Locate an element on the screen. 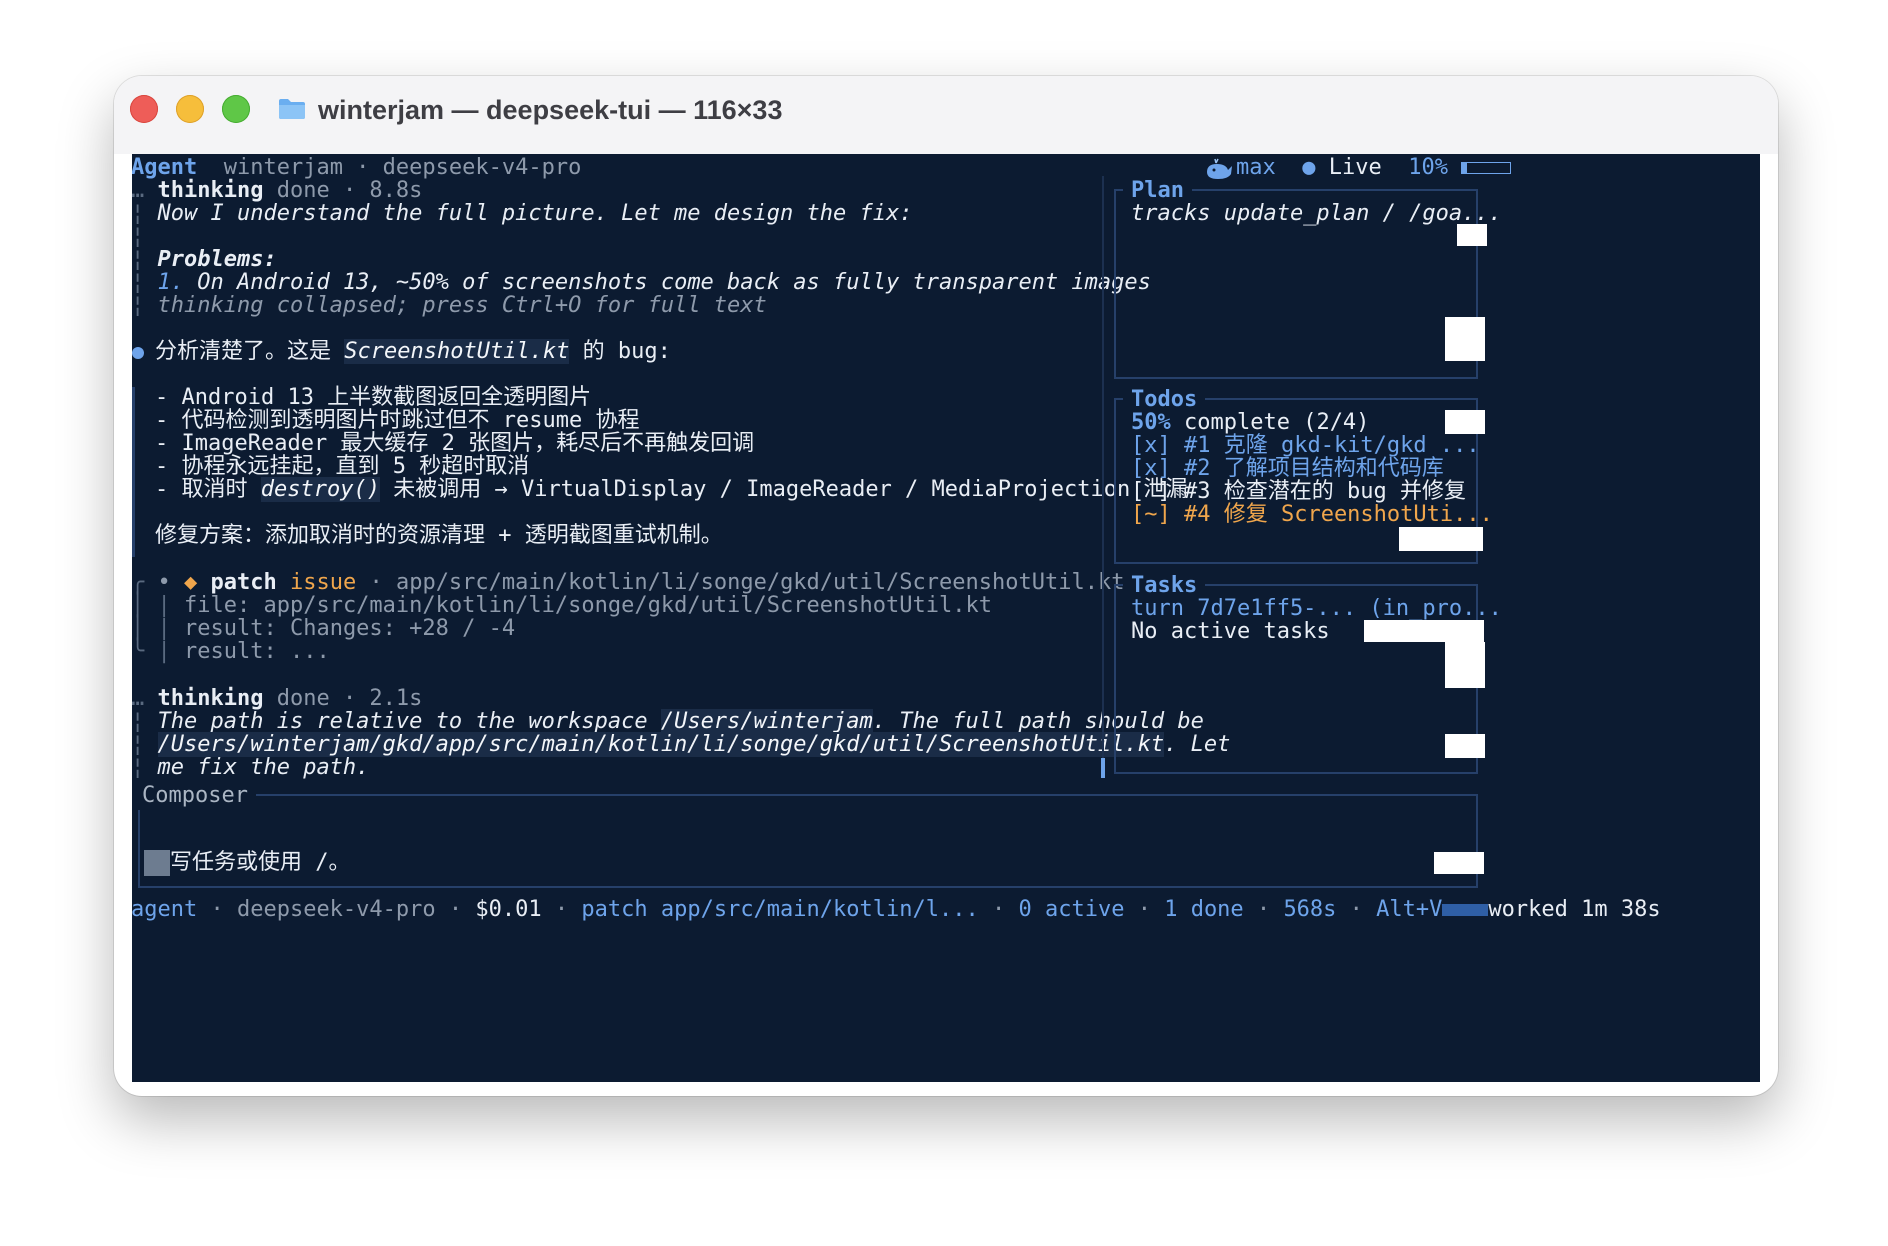 Image resolution: width=1888 pixels, height=1246 pixels. folder-icon is located at coordinates (292, 109).